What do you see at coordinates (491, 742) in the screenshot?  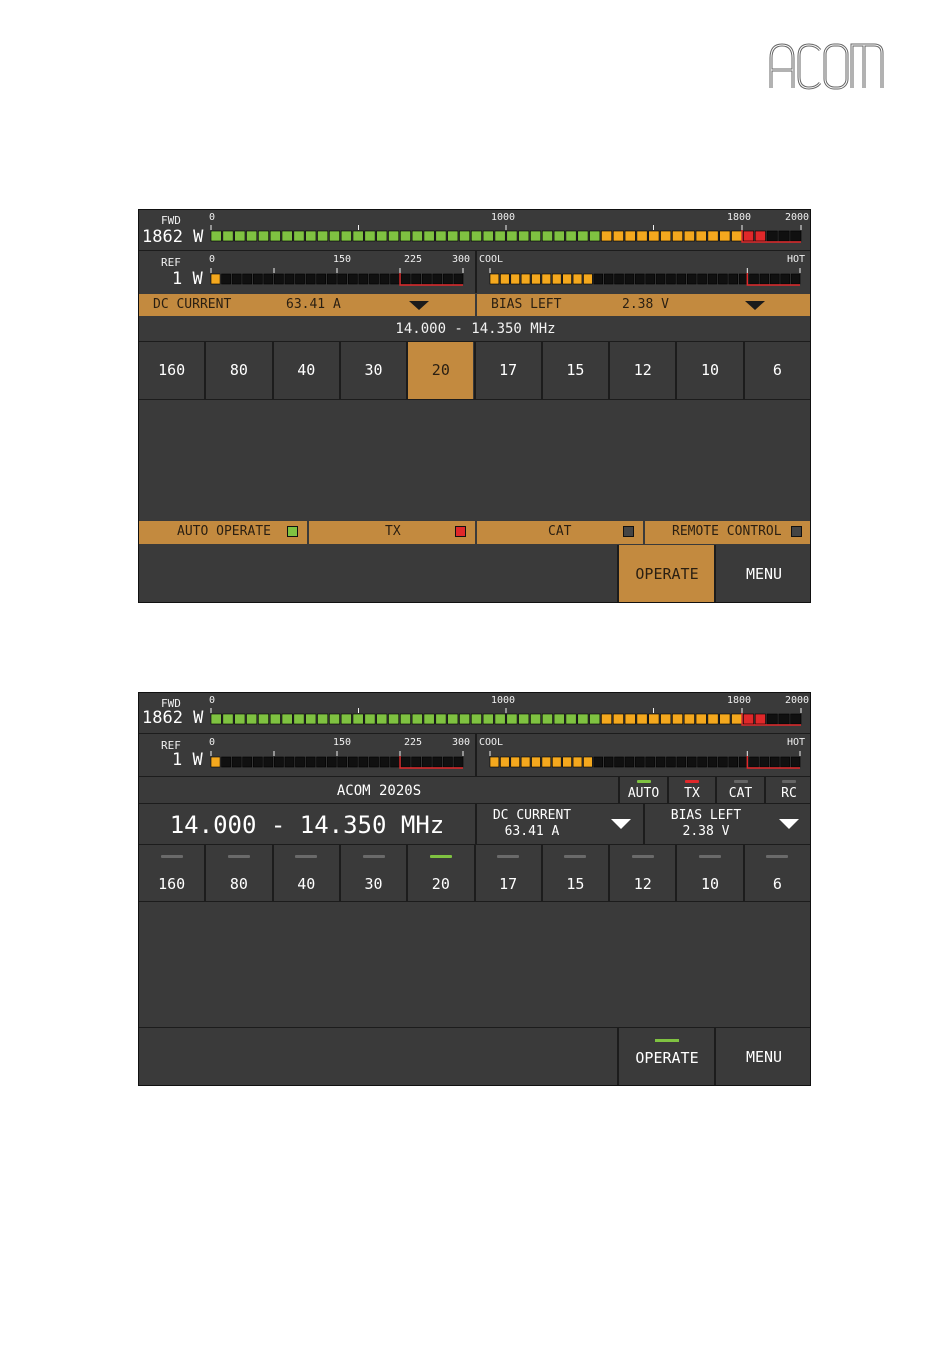 I see `temp-scale-cool: COOL` at bounding box center [491, 742].